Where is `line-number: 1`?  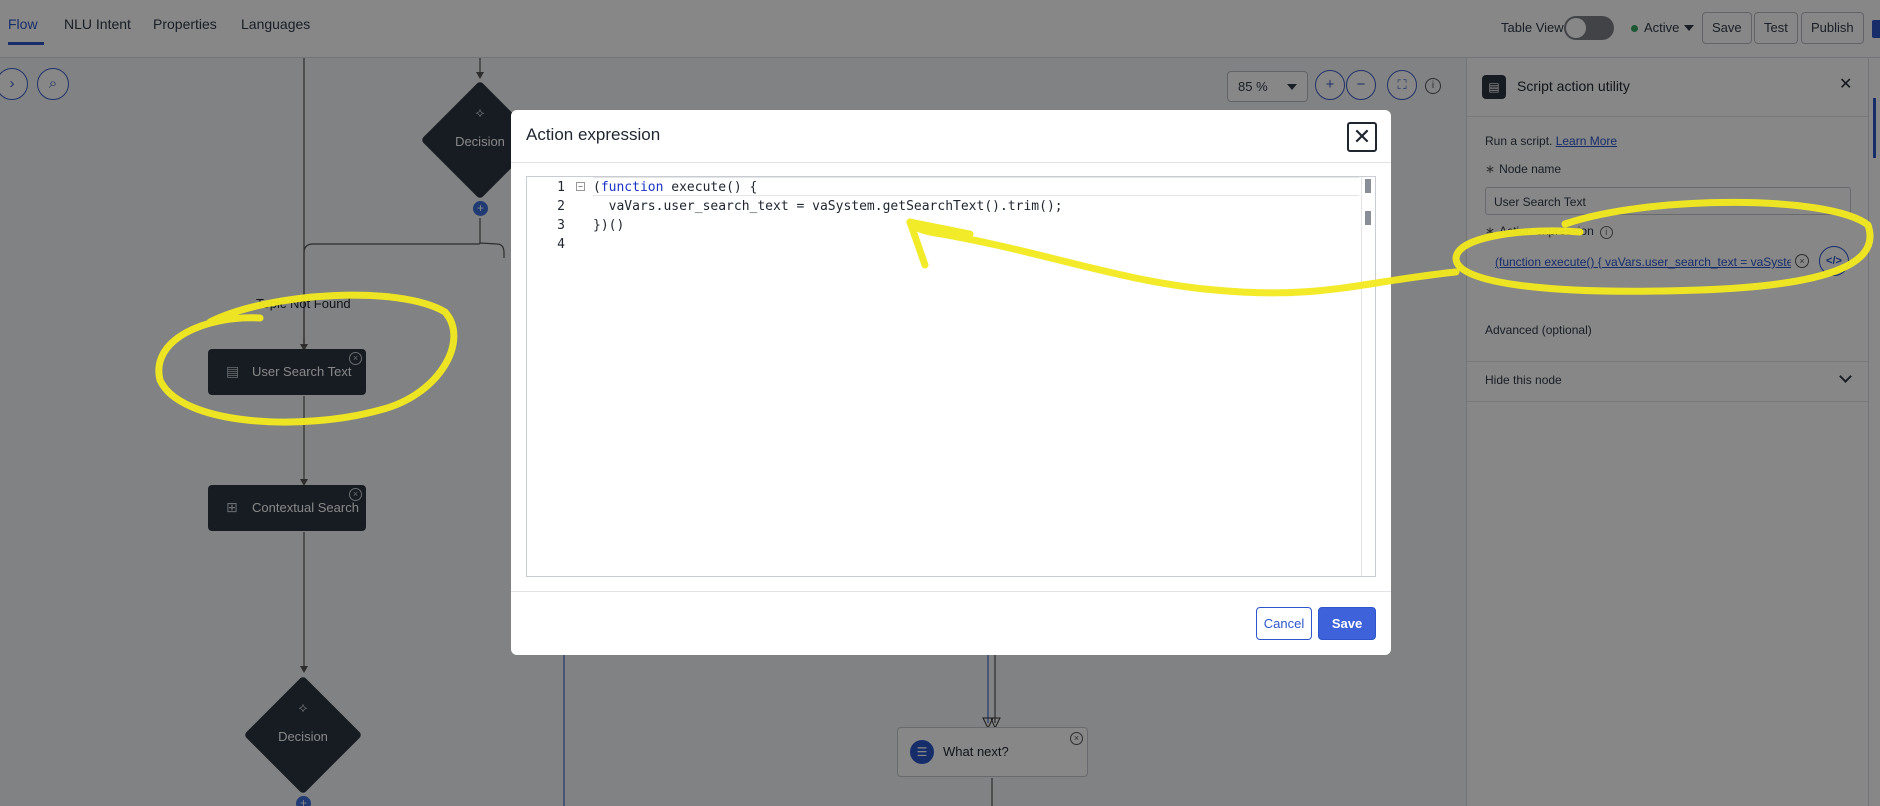
line-number: 1 is located at coordinates (561, 187).